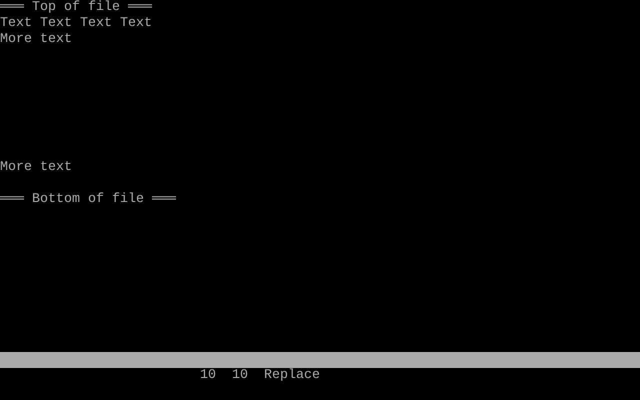  What do you see at coordinates (208, 376) in the screenshot?
I see `line-number: 10` at bounding box center [208, 376].